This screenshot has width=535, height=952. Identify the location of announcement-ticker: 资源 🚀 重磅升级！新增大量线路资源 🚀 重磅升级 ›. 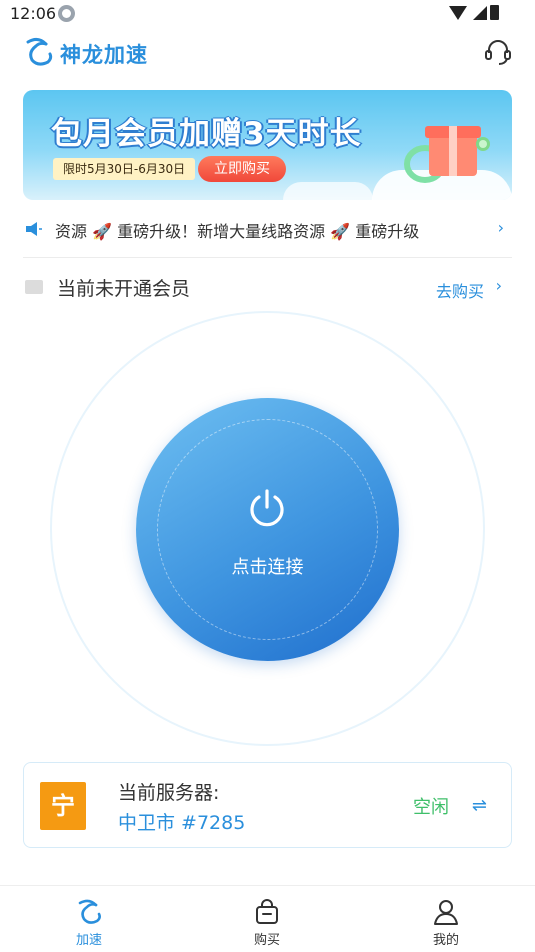
(267, 229).